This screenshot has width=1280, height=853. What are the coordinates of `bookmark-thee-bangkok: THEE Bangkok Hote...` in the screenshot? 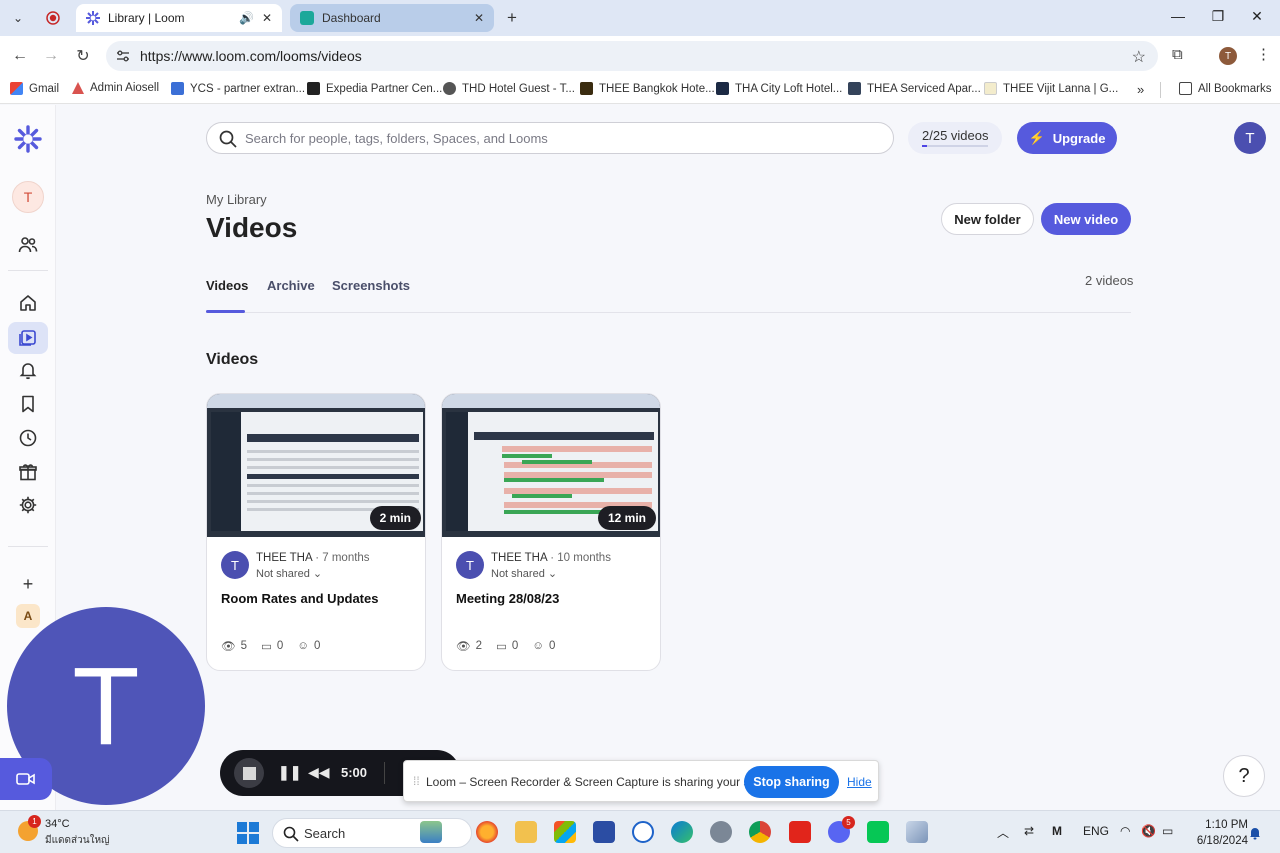 It's located at (647, 88).